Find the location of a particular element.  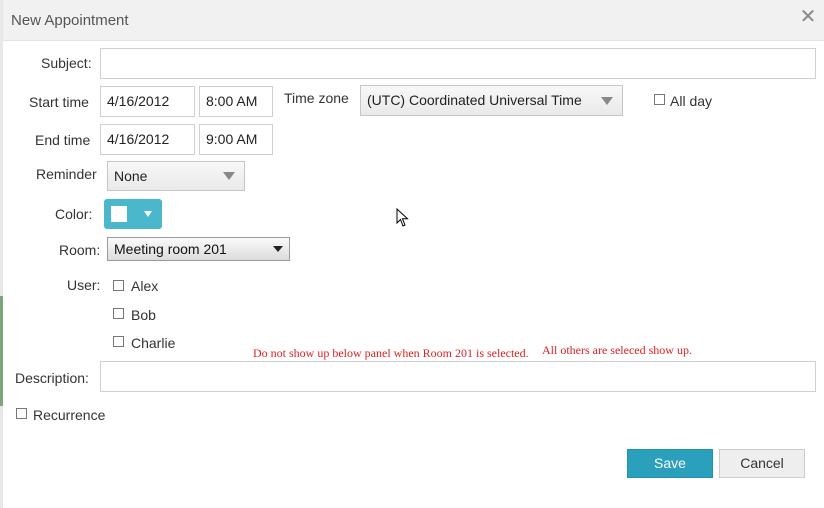

user-checkbox-charlie is located at coordinates (118, 341).